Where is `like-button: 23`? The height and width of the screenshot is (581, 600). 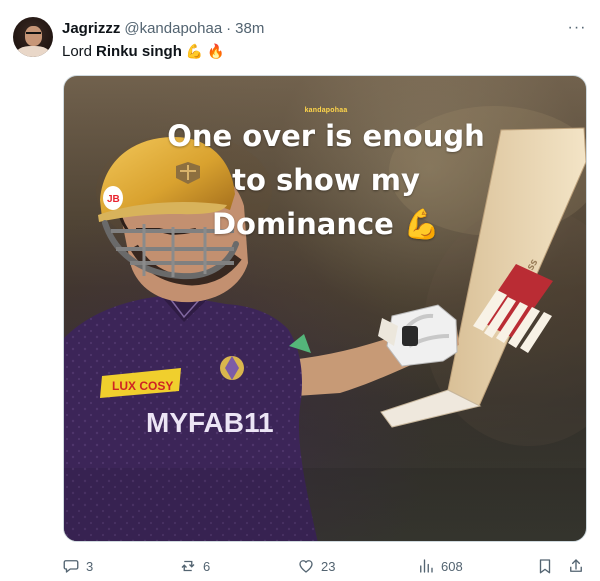
like-button: 23 is located at coordinates (316, 566).